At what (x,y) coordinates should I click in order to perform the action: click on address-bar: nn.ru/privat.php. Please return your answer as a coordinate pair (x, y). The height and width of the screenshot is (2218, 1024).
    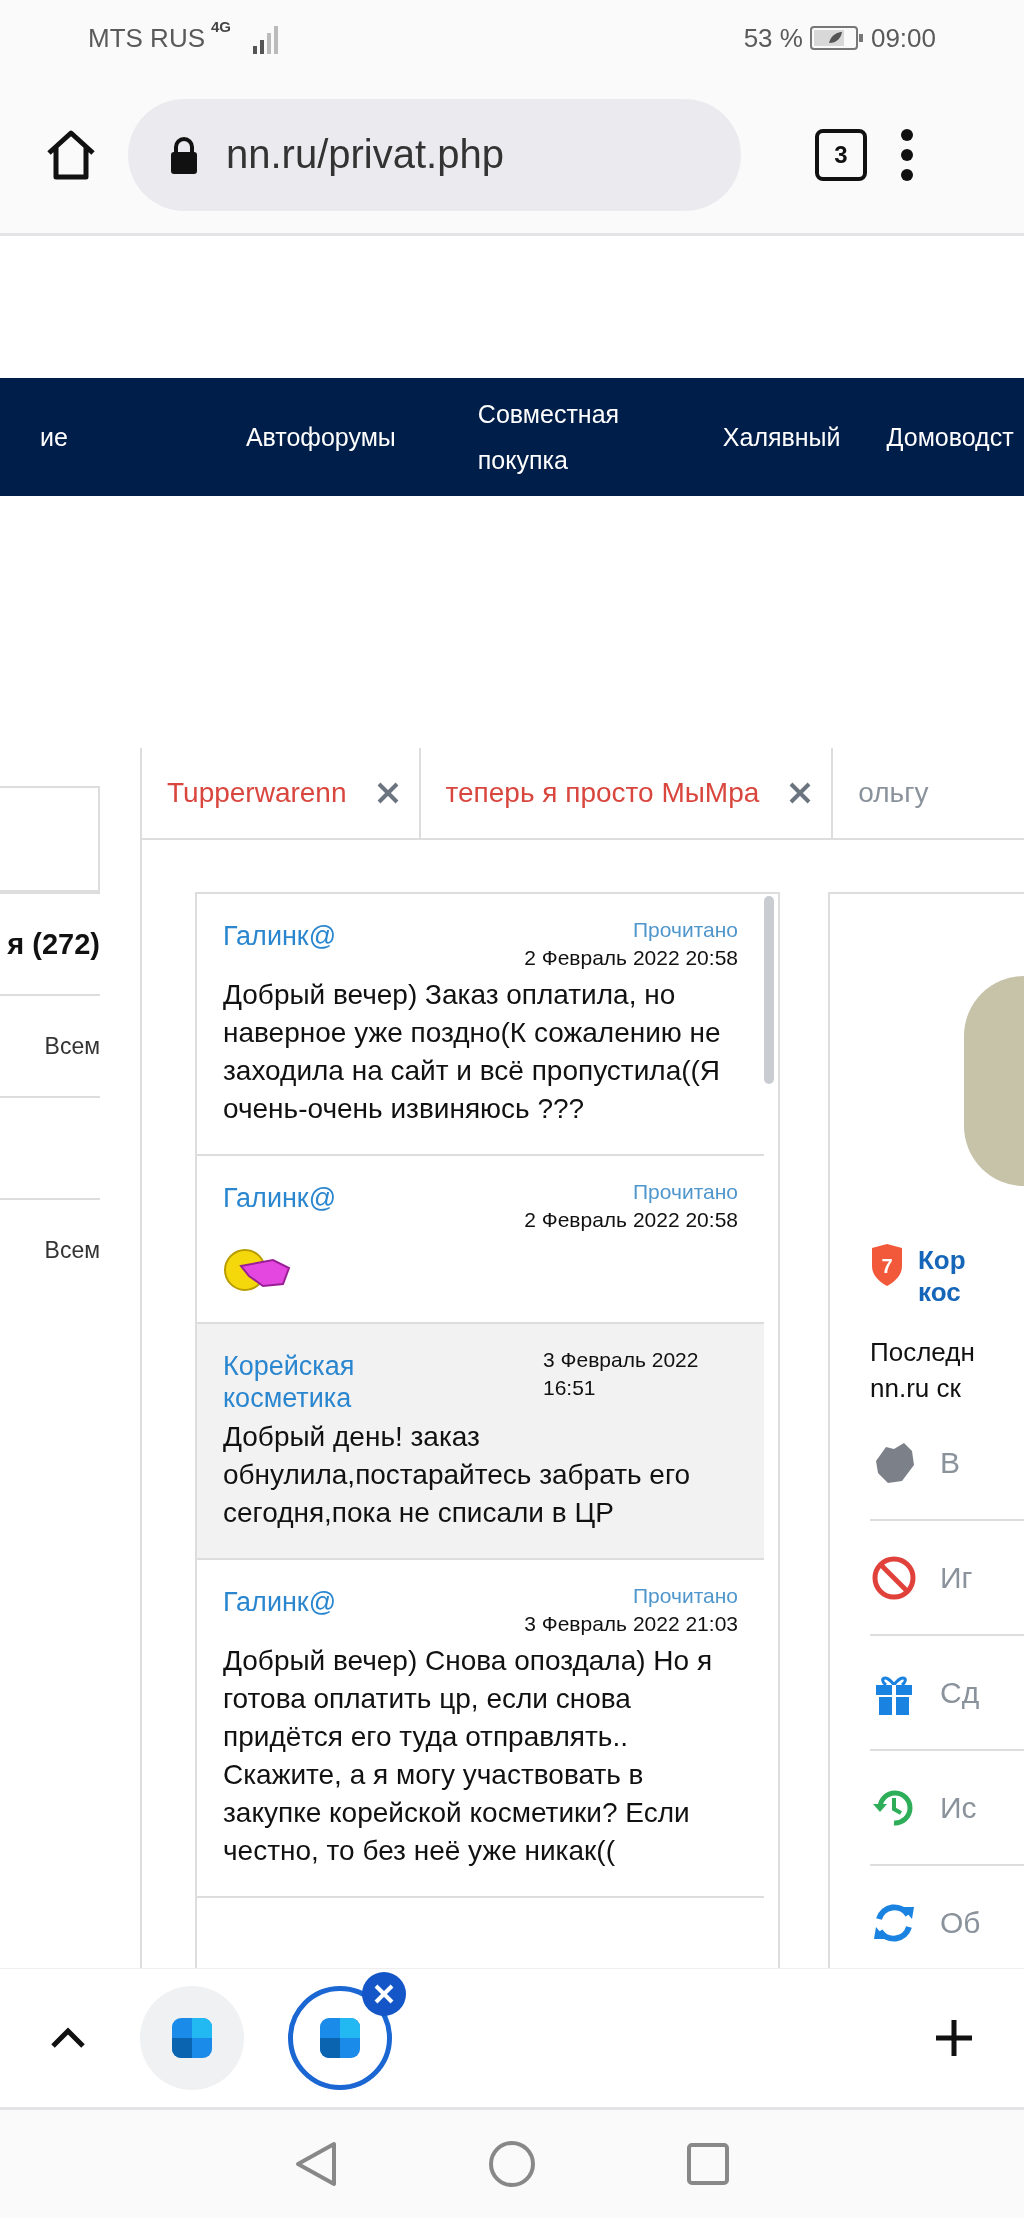
    Looking at the image, I should click on (434, 154).